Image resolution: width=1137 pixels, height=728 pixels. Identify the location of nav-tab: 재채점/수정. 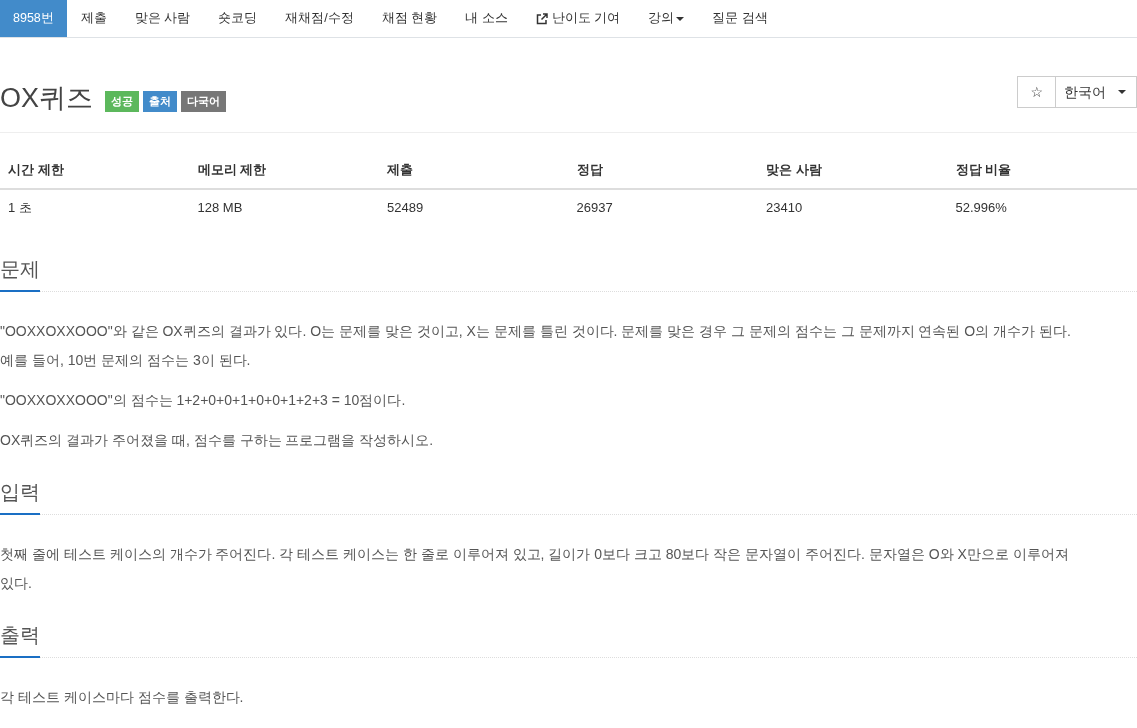
(319, 18).